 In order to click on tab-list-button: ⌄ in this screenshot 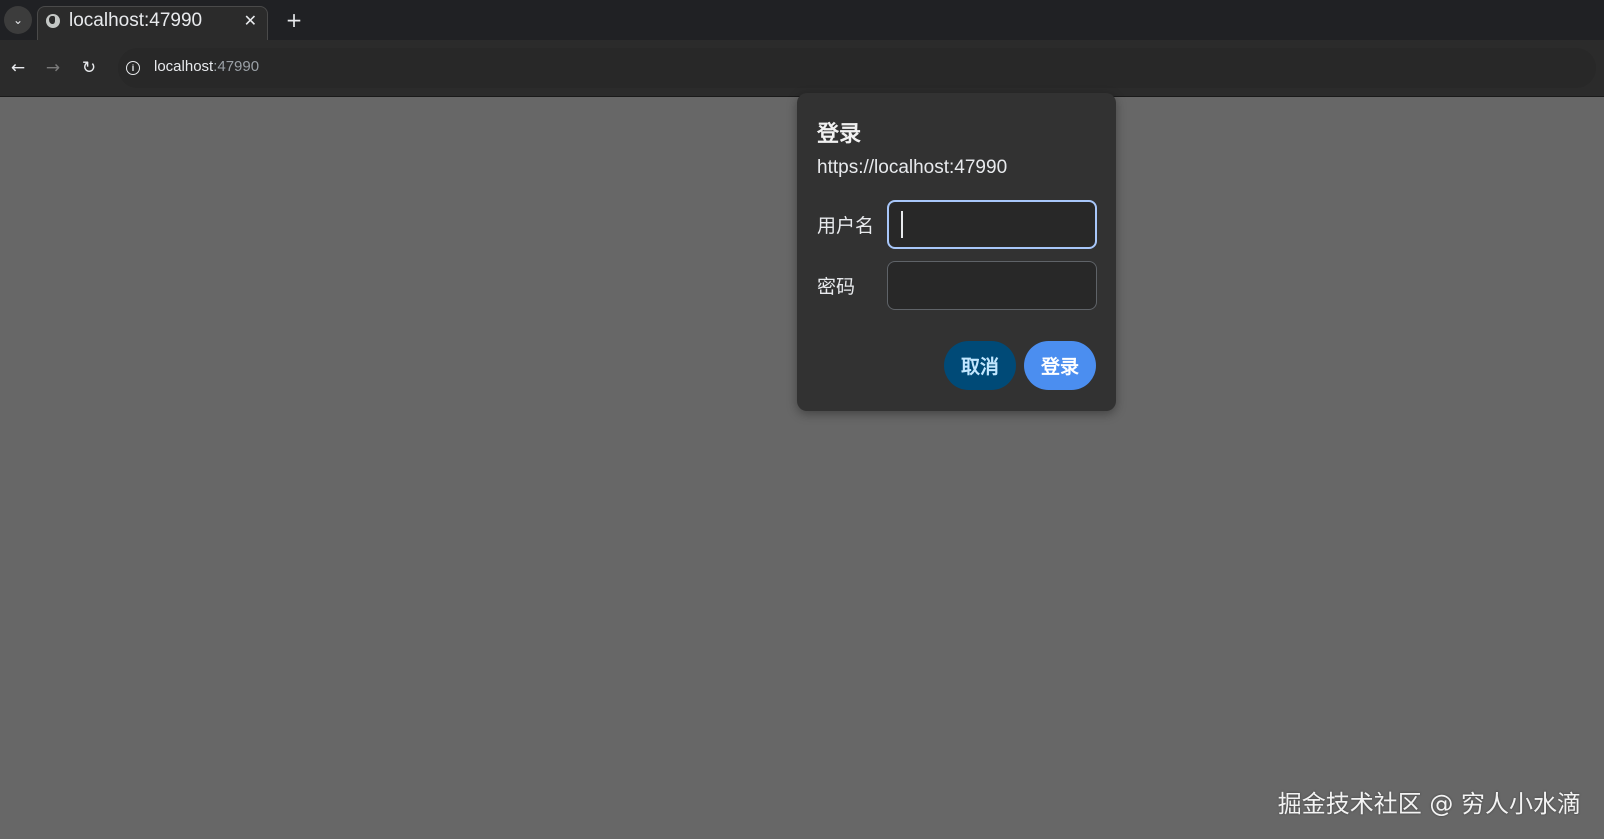, I will do `click(18, 20)`.